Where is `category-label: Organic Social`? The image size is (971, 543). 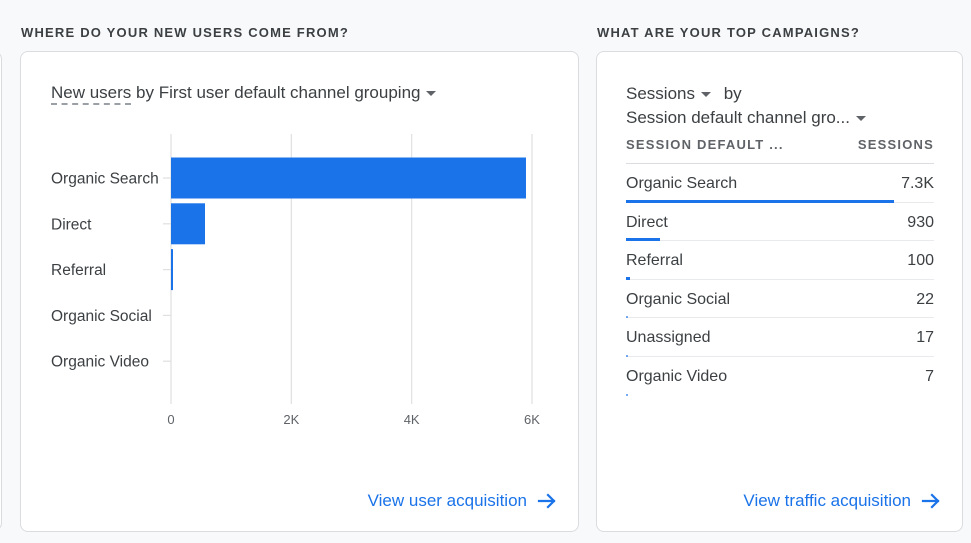
category-label: Organic Social is located at coordinates (101, 316).